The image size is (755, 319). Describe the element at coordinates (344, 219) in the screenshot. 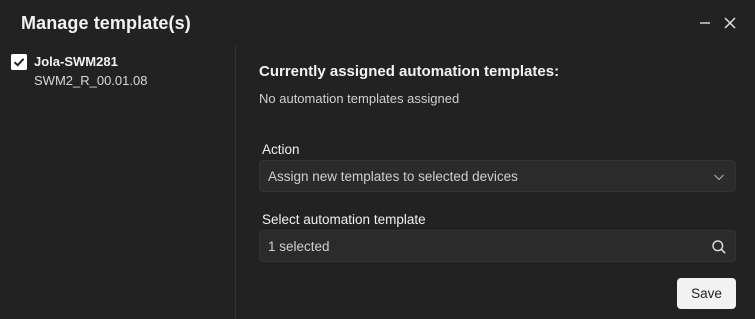

I see `template-select-label: Select automation template` at that location.